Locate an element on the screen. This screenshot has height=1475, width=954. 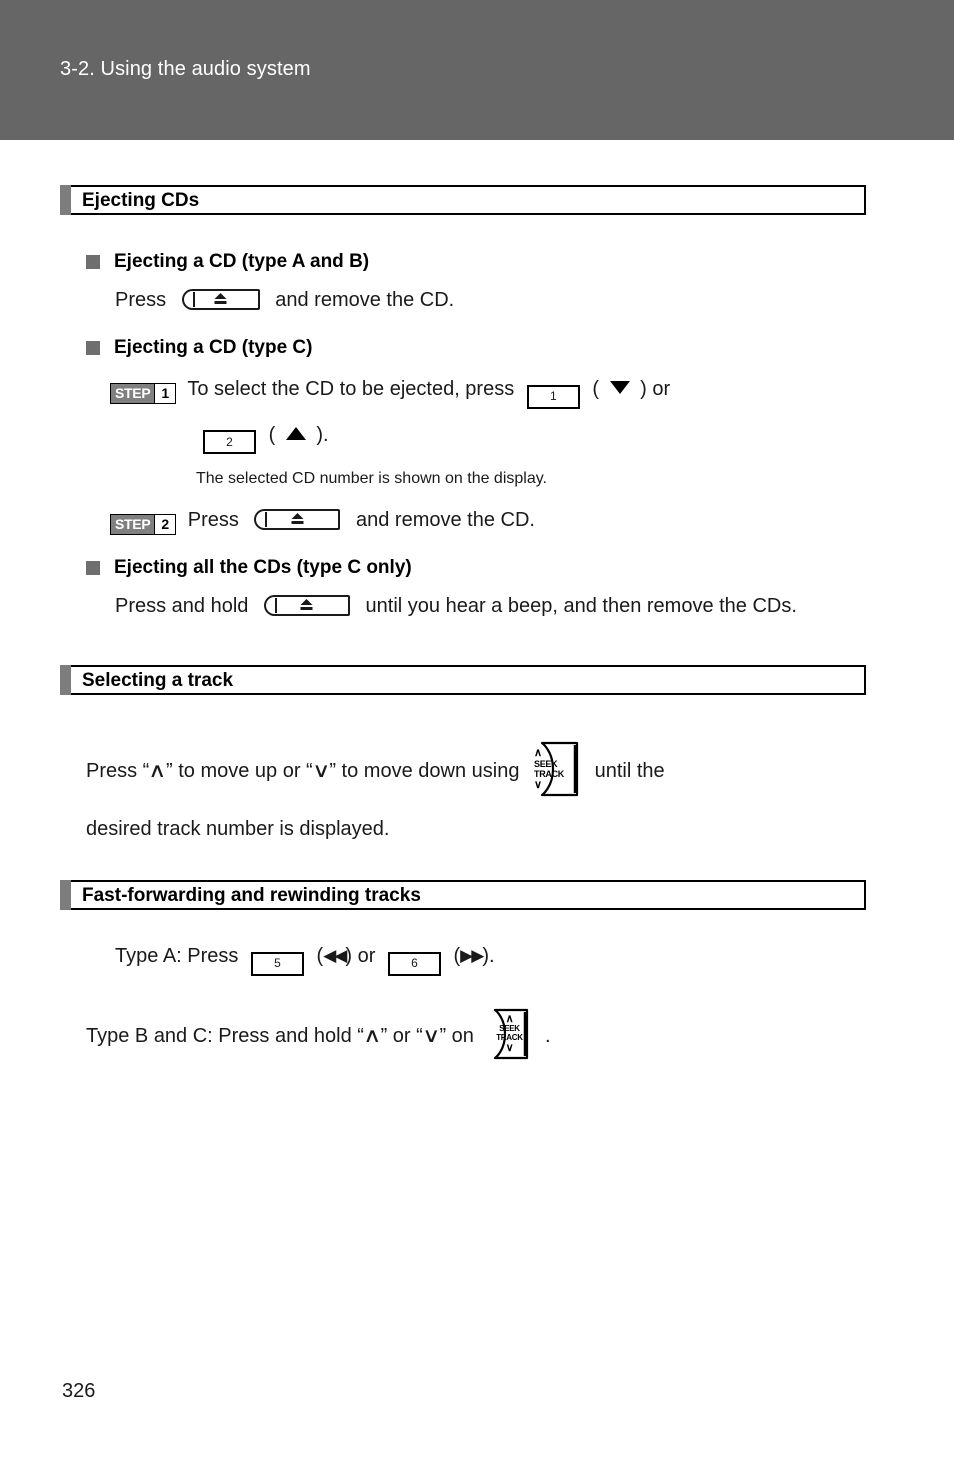
key-button-2: 2 is located at coordinates (229, 442).